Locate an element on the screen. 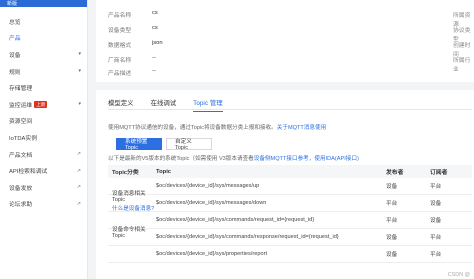  mqtt-usage-link: 关于MQTT消息使用 is located at coordinates (301, 128).